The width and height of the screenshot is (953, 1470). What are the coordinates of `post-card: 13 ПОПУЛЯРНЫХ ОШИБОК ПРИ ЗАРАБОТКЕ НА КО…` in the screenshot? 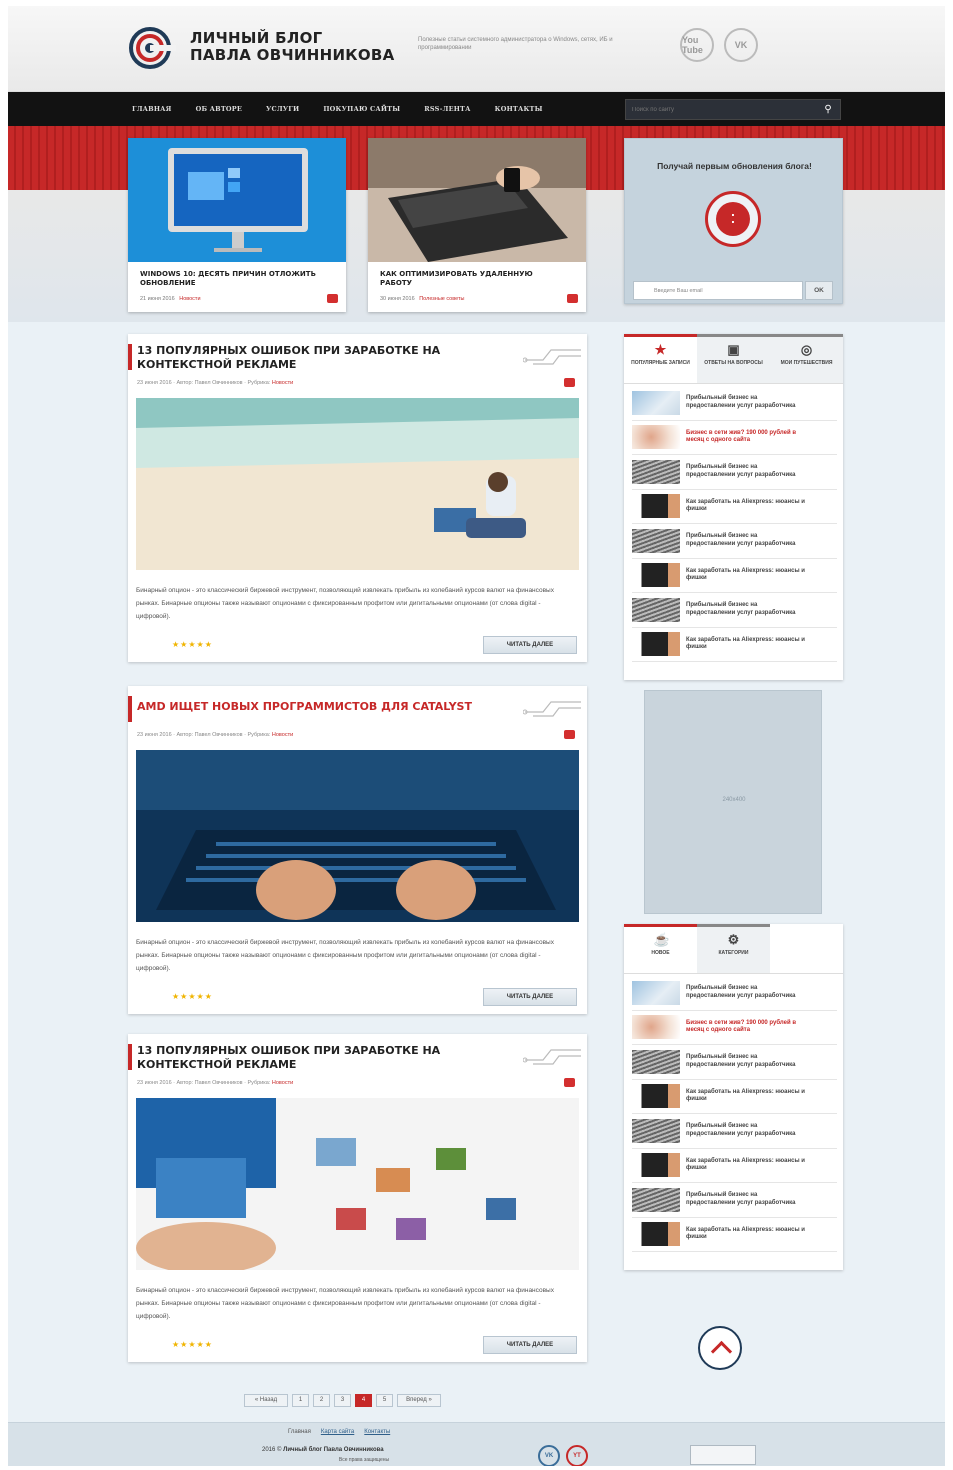 It's located at (357, 498).